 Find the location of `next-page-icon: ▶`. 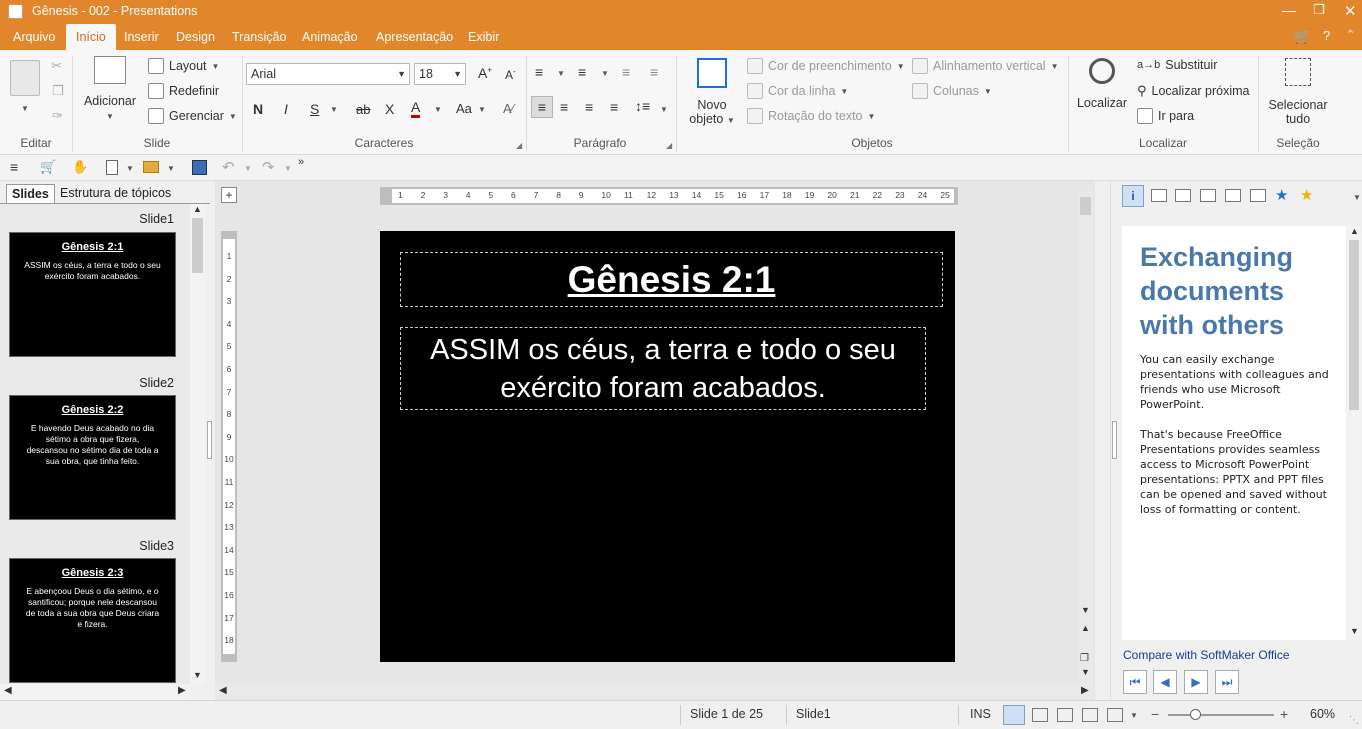

next-page-icon: ▶ is located at coordinates (1196, 682).